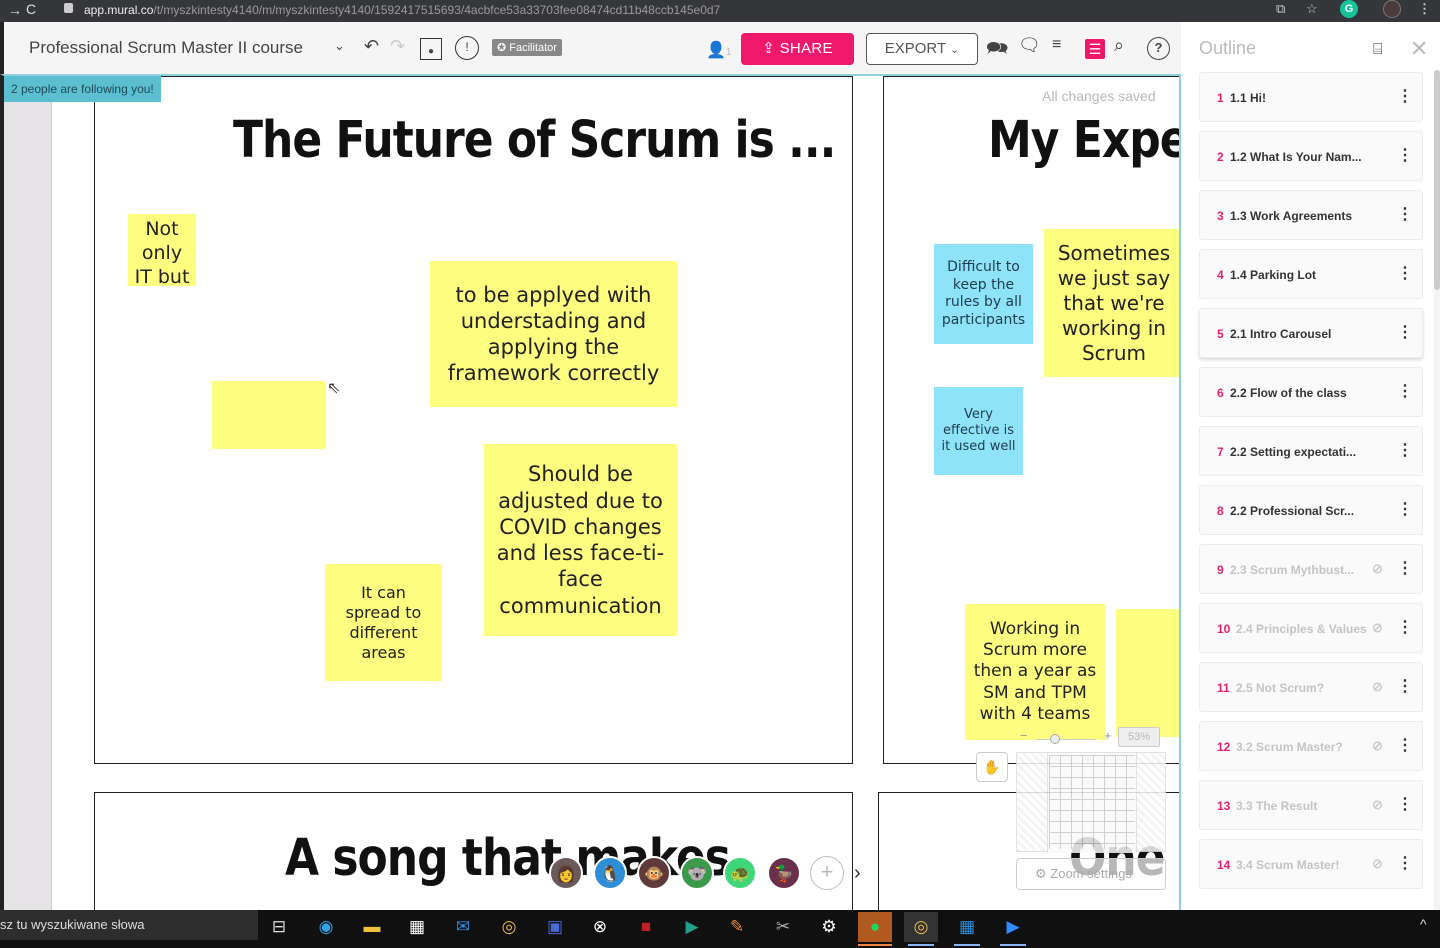 Image resolution: width=1440 pixels, height=948 pixels. Describe the element at coordinates (1158, 48) in the screenshot. I see `help-icon: ?` at that location.